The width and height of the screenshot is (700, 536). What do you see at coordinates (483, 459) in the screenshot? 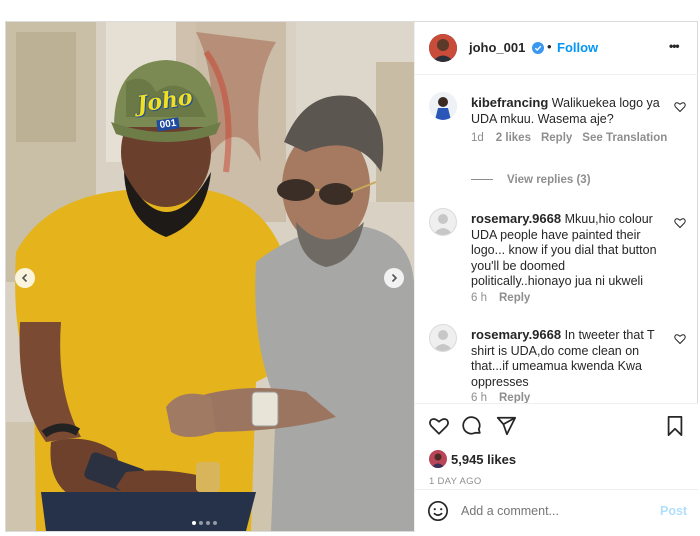
I see `likes-count: 5,945 likes` at bounding box center [483, 459].